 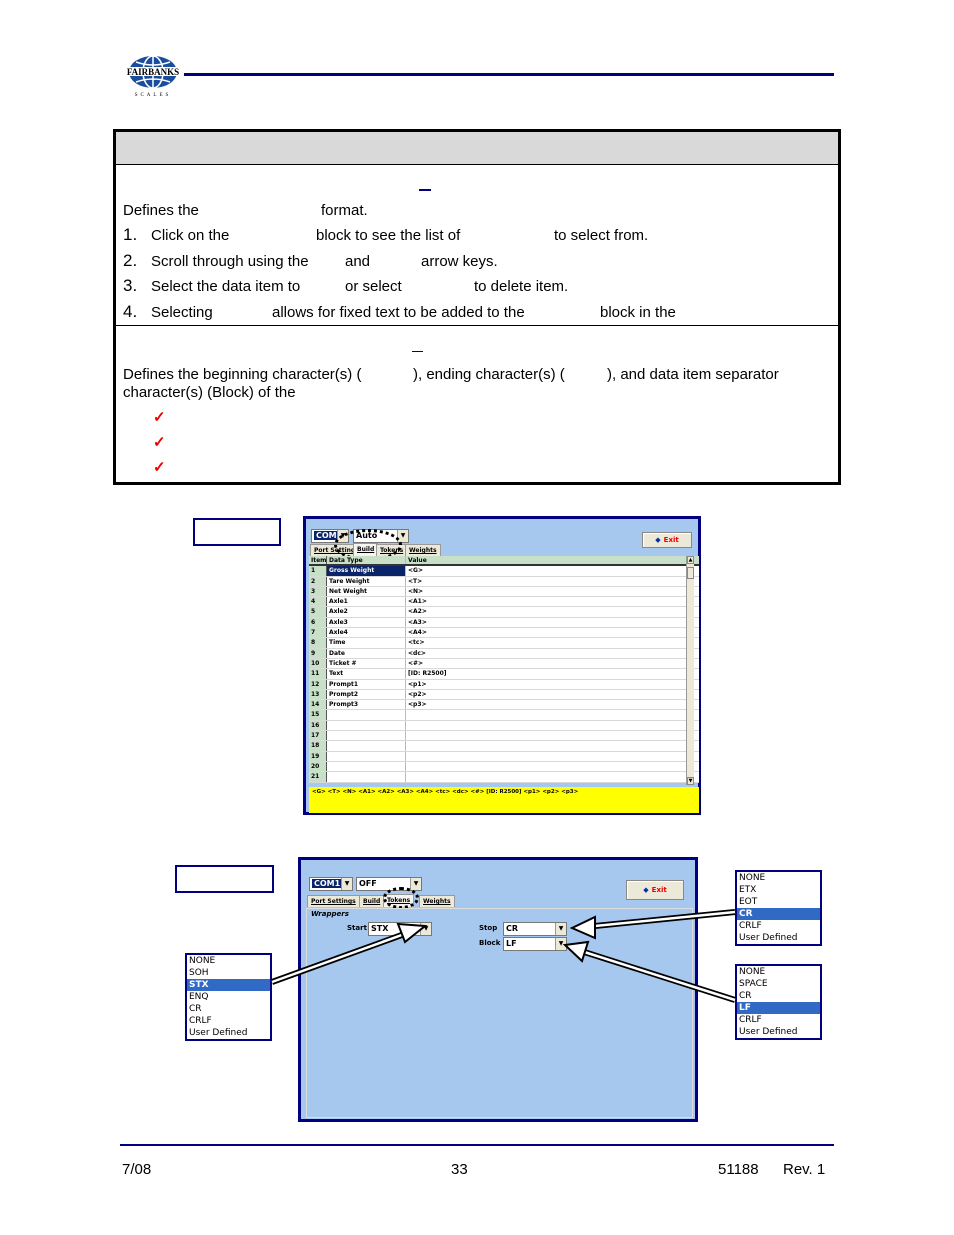 I want to click on footer-page-number: 33, so click(x=459, y=1169).